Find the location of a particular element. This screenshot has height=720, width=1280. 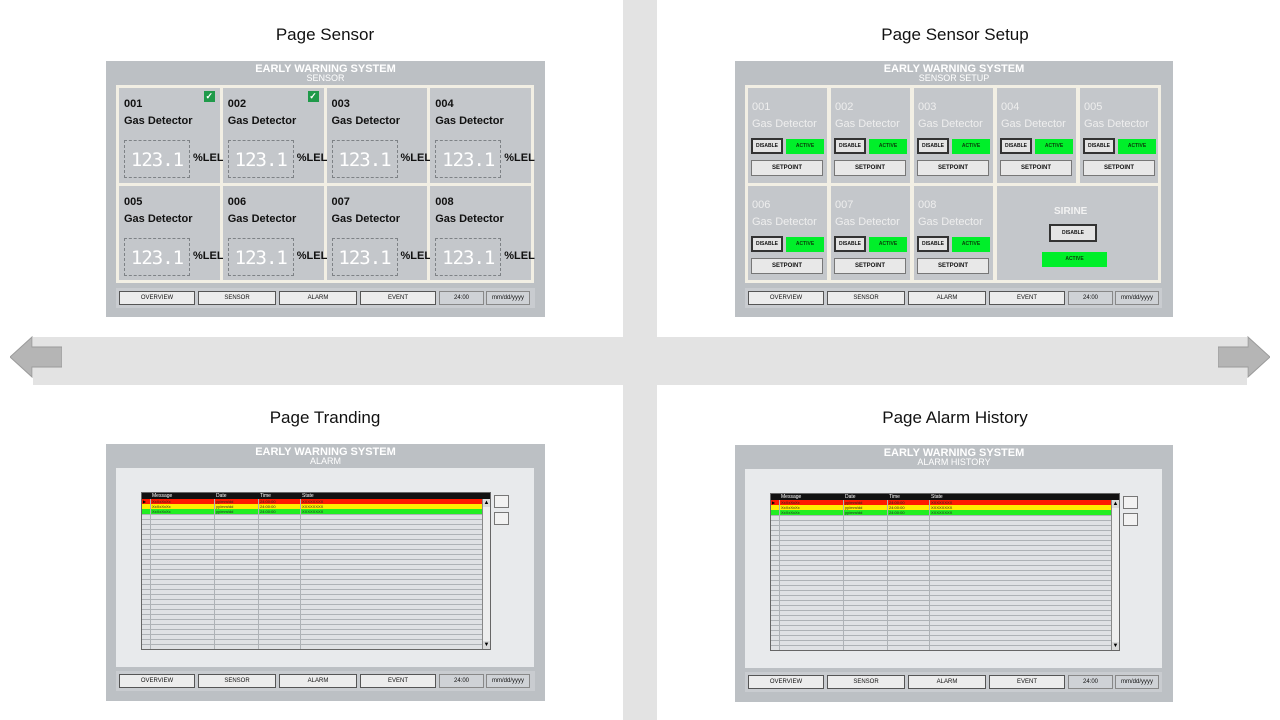

sensor-id: 006 is located at coordinates (237, 201).